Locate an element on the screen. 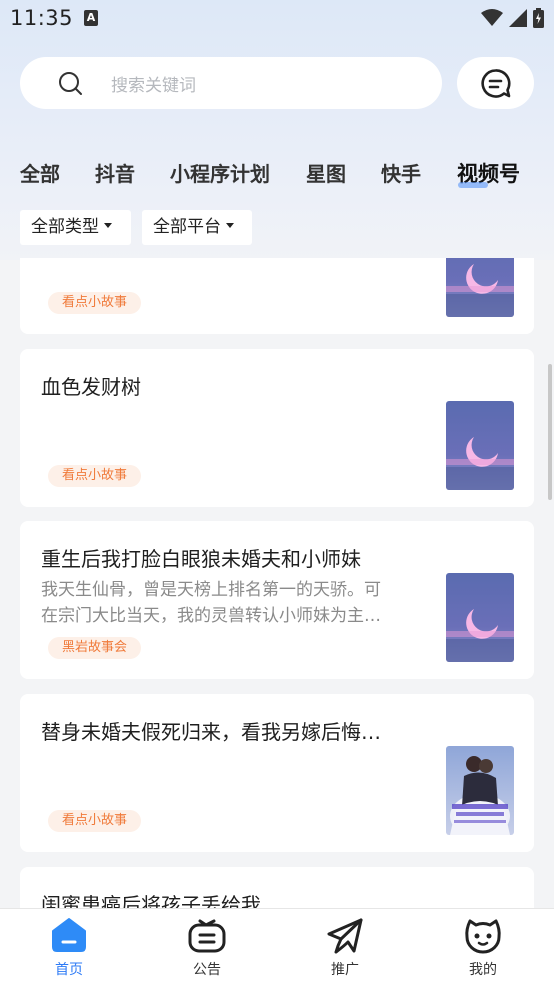  chat-bubble-icon is located at coordinates (496, 83).